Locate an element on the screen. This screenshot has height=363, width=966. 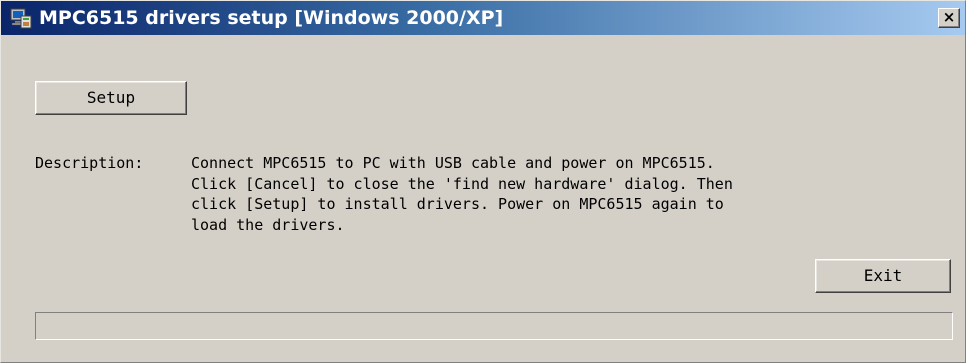
setup-button: Setup is located at coordinates (111, 98).